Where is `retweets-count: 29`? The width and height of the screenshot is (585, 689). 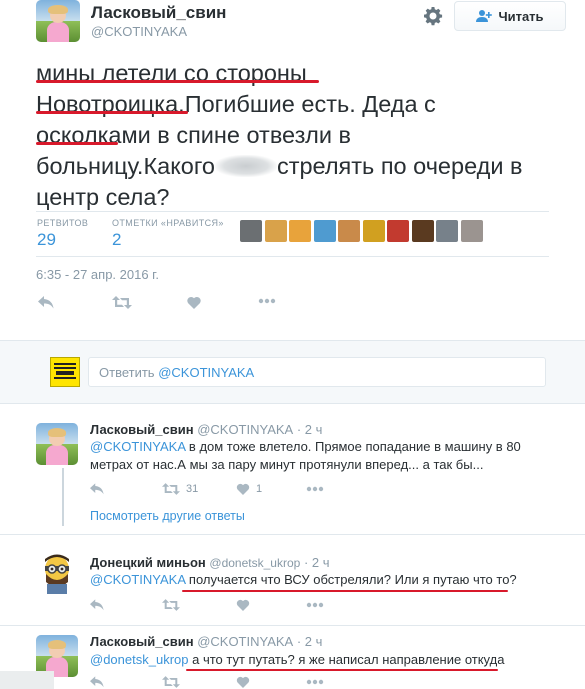 retweets-count: 29 is located at coordinates (46, 240).